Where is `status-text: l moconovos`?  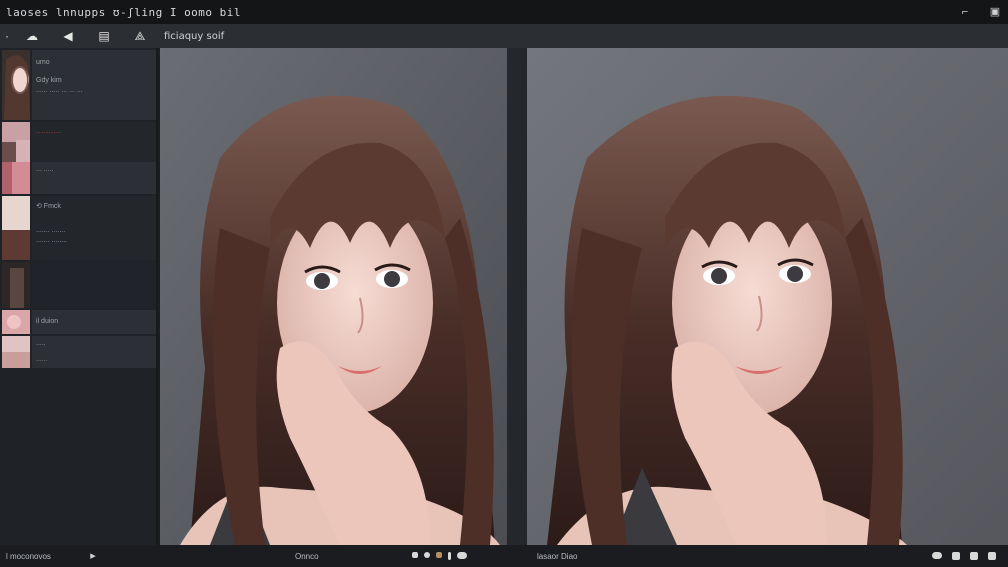
status-text: l moconovos is located at coordinates (28, 556).